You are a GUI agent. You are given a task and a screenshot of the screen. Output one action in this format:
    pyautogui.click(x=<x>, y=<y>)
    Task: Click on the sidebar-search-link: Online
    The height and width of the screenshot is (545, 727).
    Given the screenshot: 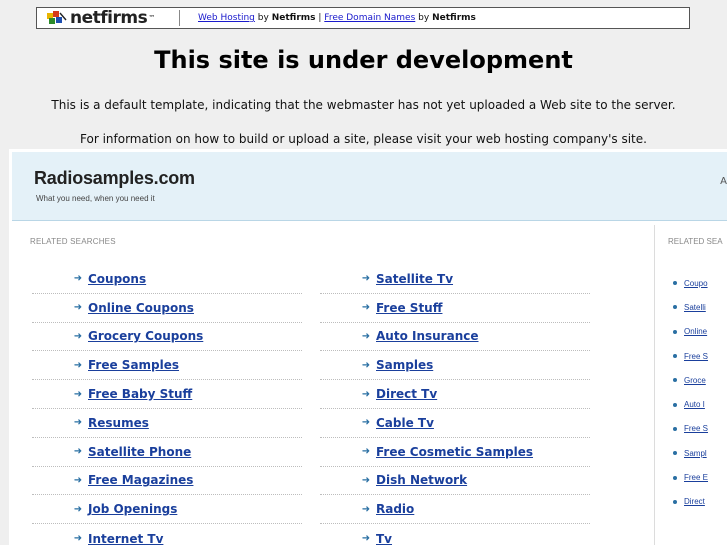 What is the action you would take?
    pyautogui.click(x=695, y=331)
    